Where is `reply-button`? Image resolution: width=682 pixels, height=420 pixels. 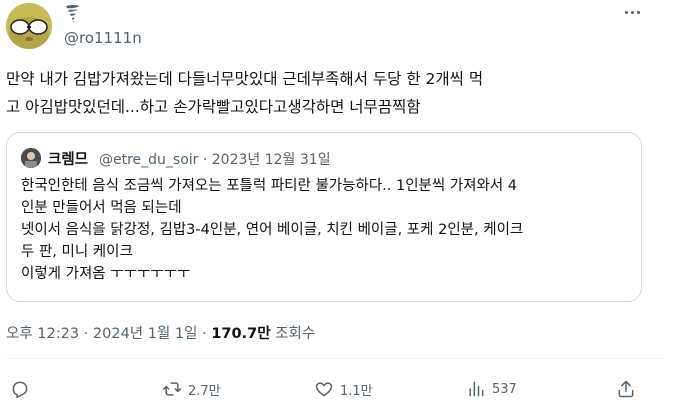
reply-button is located at coordinates (23, 389).